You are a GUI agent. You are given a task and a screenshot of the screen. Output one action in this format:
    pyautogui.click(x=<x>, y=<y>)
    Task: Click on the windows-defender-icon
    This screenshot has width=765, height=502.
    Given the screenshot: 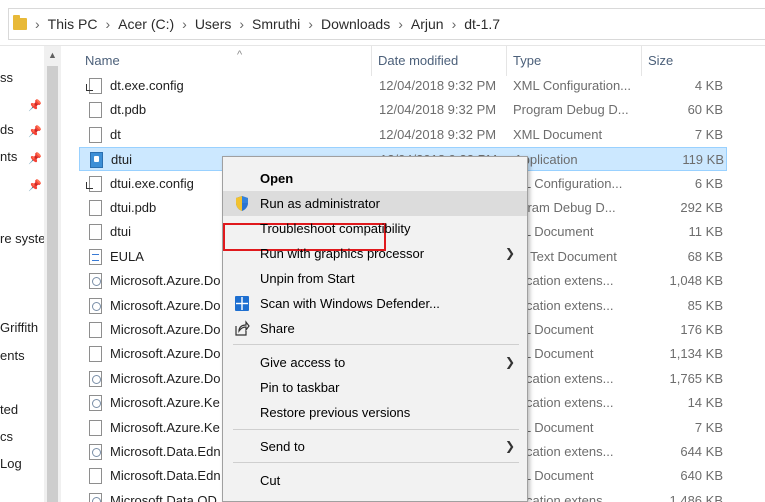 What is the action you would take?
    pyautogui.click(x=242, y=303)
    